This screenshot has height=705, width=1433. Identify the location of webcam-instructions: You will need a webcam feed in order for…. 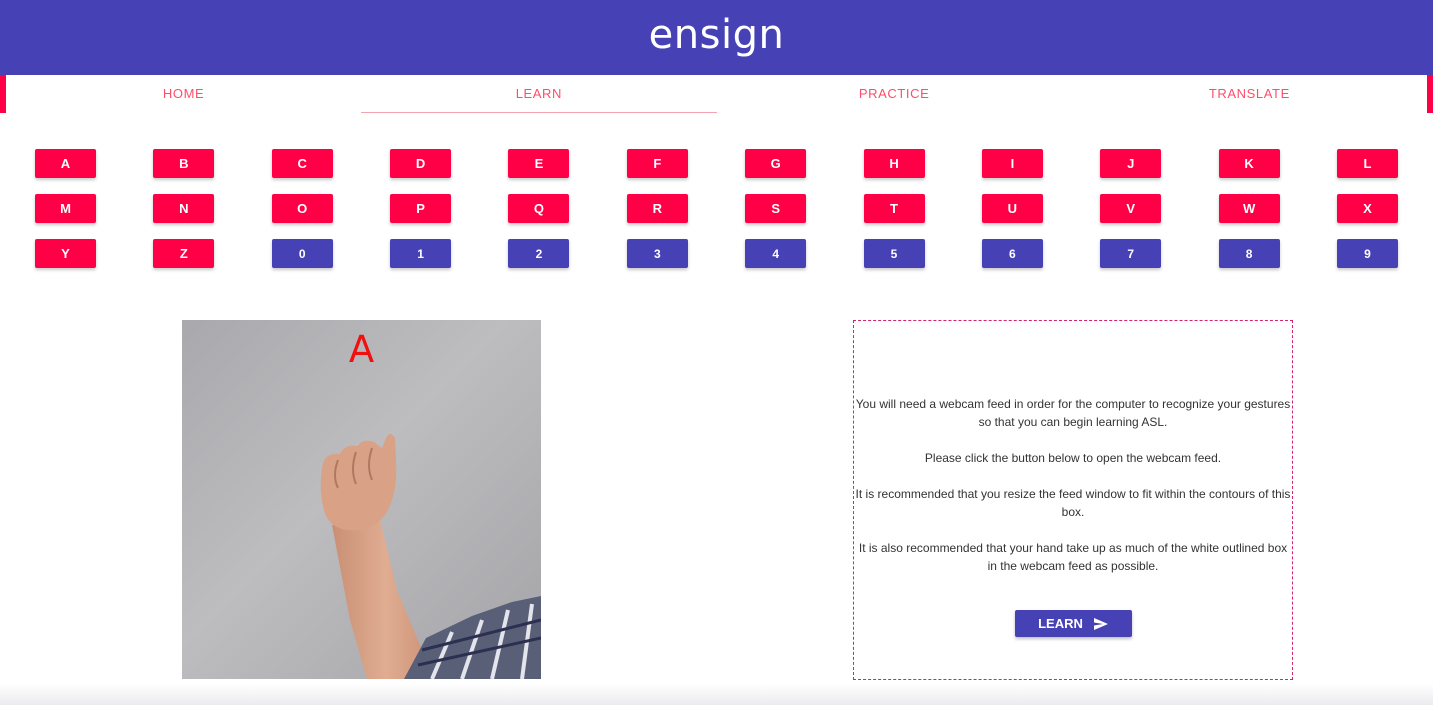
(1073, 494).